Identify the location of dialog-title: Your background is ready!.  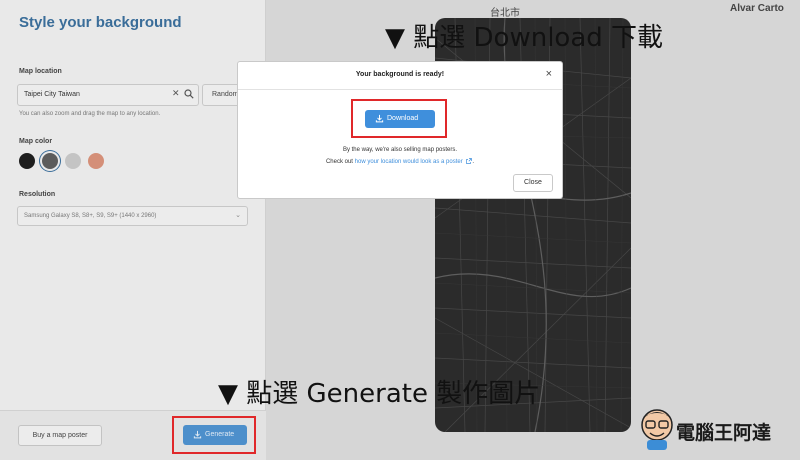
(400, 74).